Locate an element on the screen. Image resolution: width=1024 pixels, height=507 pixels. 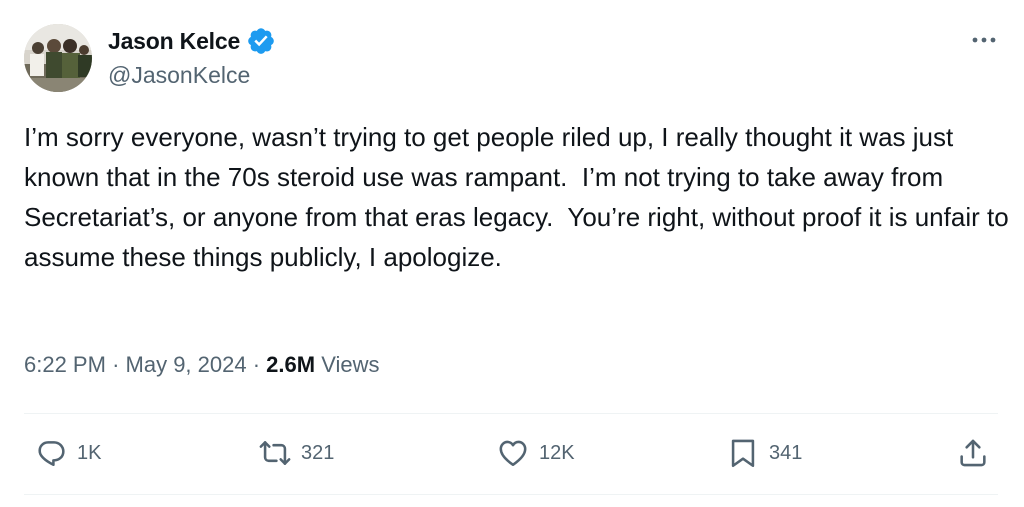
author-name-row: Jason Kelce is located at coordinates (192, 41).